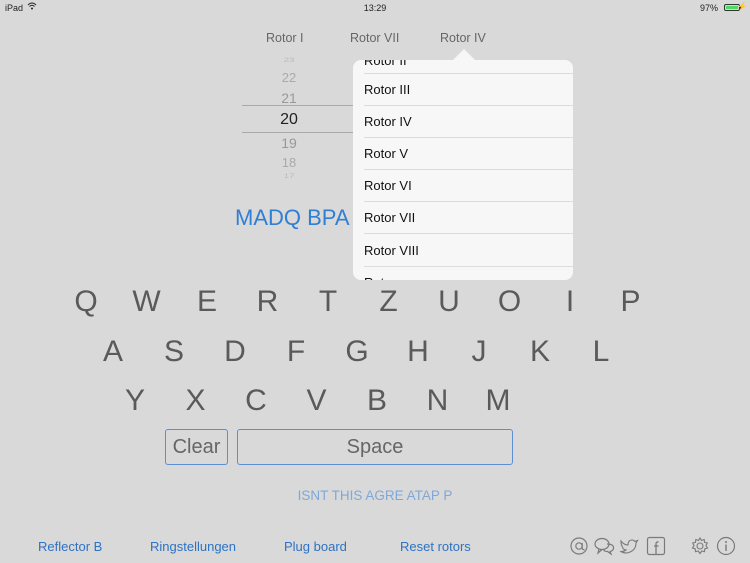  Describe the element at coordinates (374, 38) in the screenshot. I see `rotor-2-label: Rotor VII` at that location.